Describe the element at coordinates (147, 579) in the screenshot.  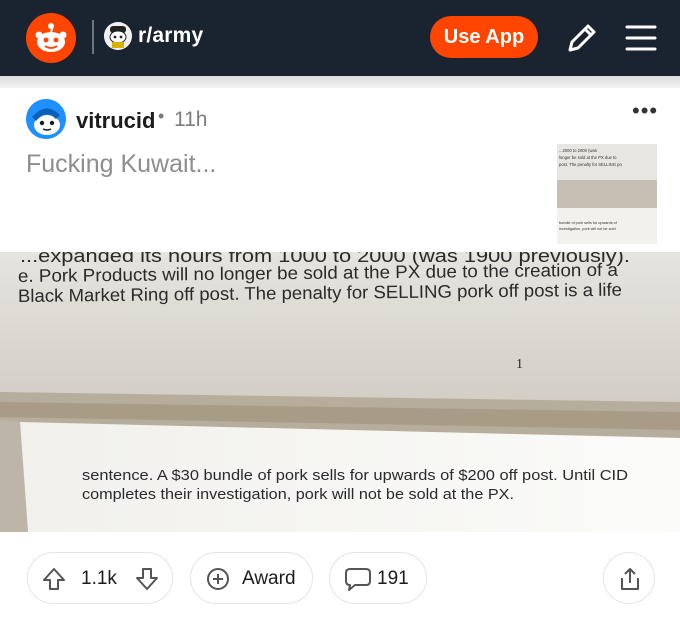
I see `downvote-icon` at that location.